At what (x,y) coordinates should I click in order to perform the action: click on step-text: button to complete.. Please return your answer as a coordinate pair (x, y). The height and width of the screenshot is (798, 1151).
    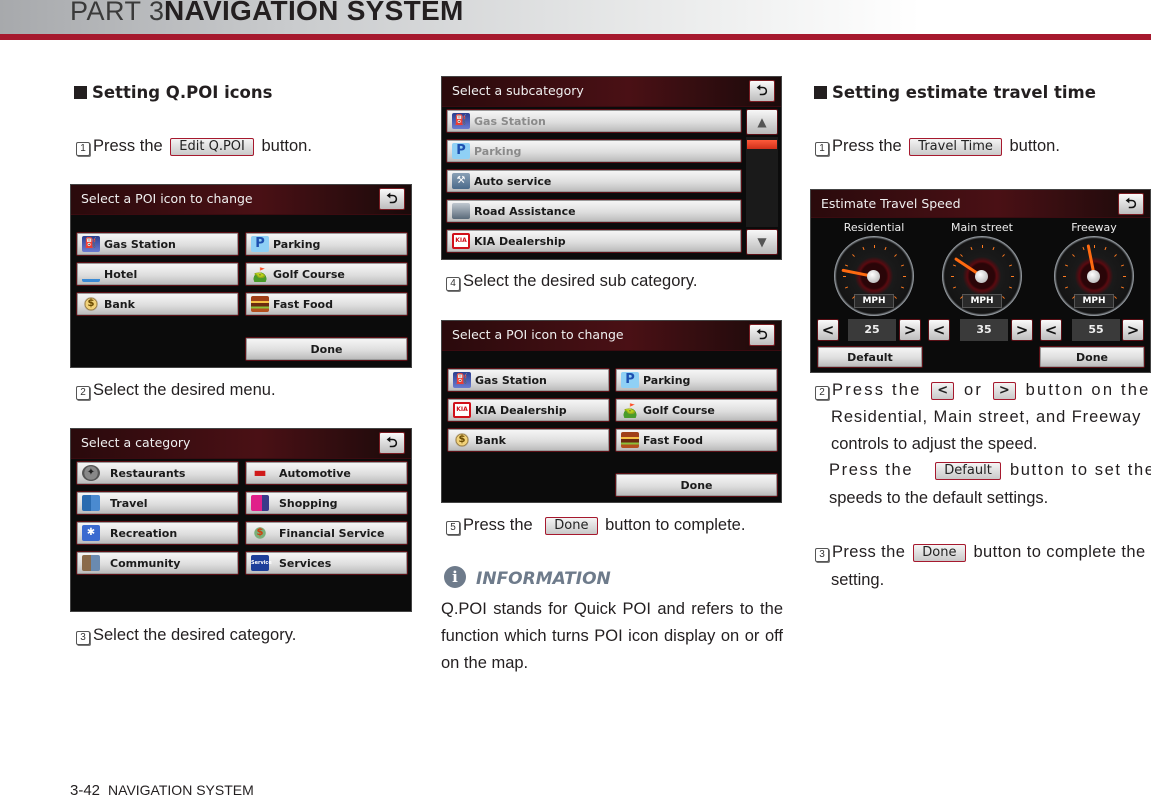
    Looking at the image, I should click on (675, 525).